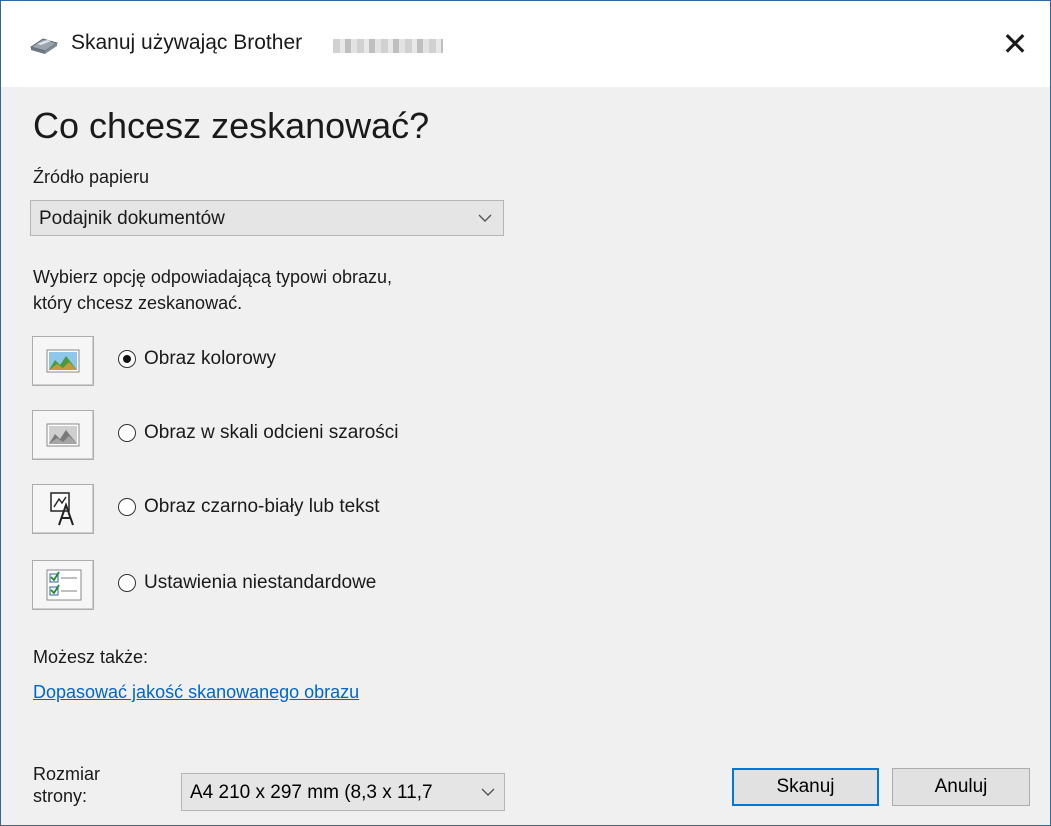 This screenshot has width=1051, height=826. I want to click on instruction-line-2: który chcesz zeskanować., so click(138, 303).